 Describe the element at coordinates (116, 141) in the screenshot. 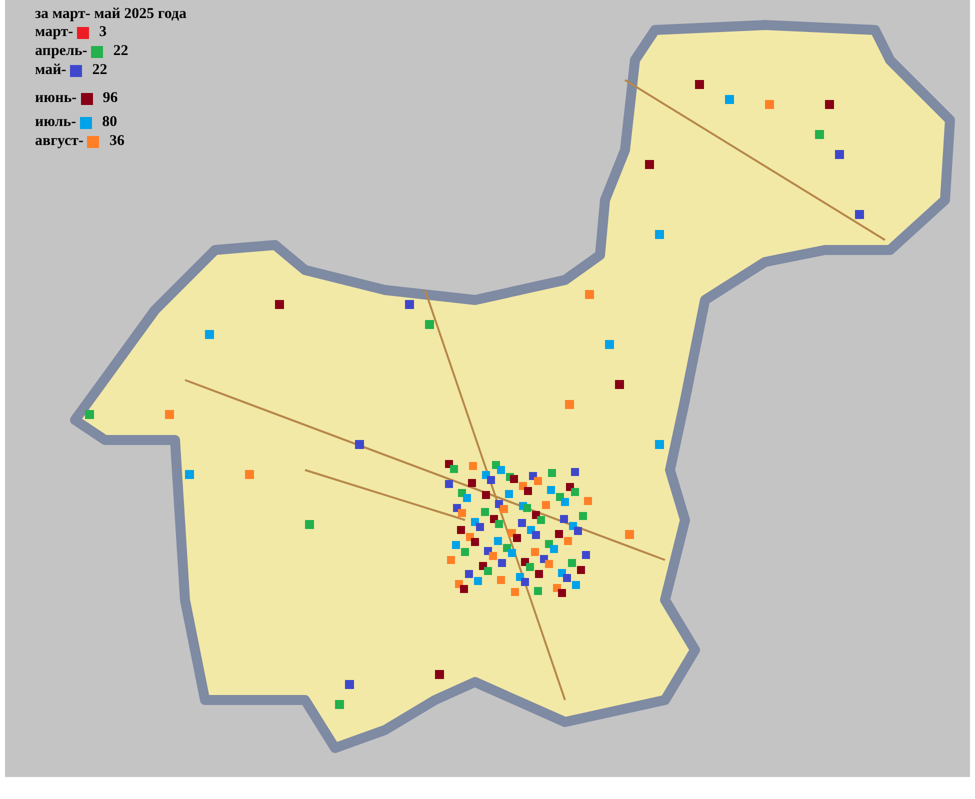

I see `legend-count: 36` at that location.